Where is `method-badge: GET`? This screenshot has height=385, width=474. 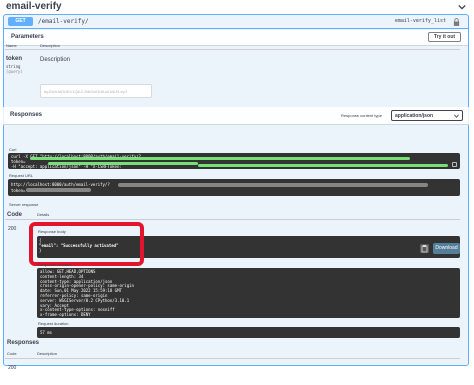 method-badge: GET is located at coordinates (20, 21).